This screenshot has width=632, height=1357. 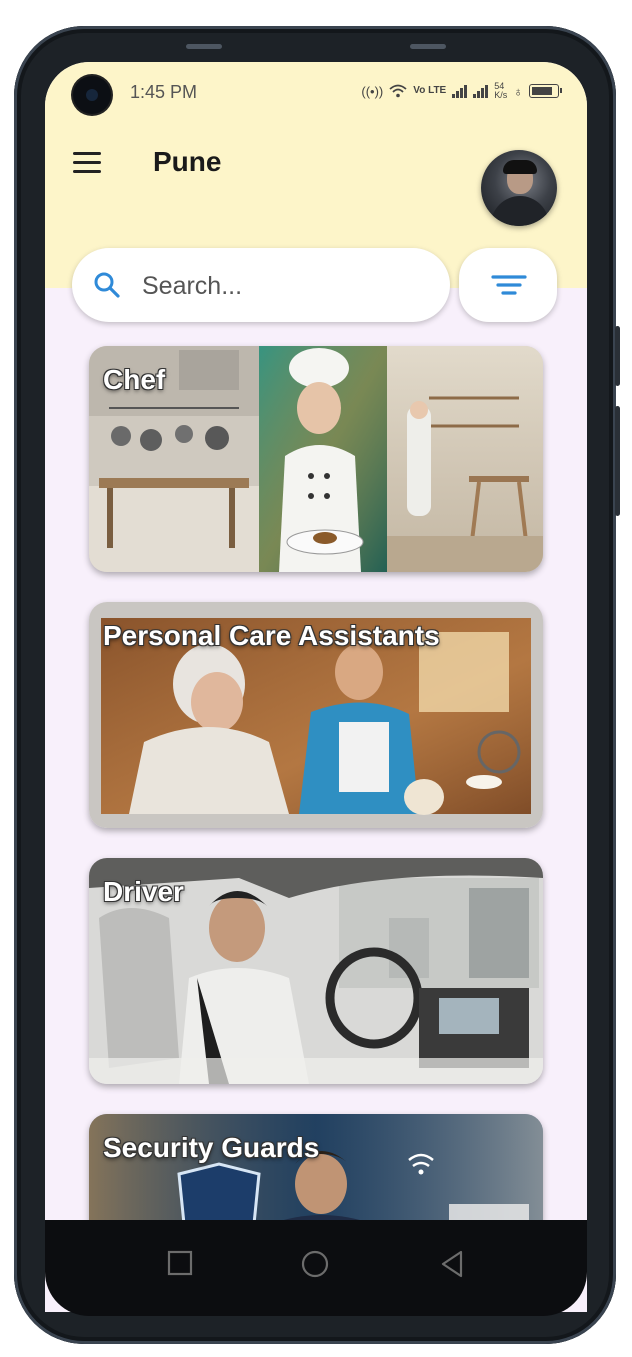 I want to click on signal-icon, so click(x=460, y=91).